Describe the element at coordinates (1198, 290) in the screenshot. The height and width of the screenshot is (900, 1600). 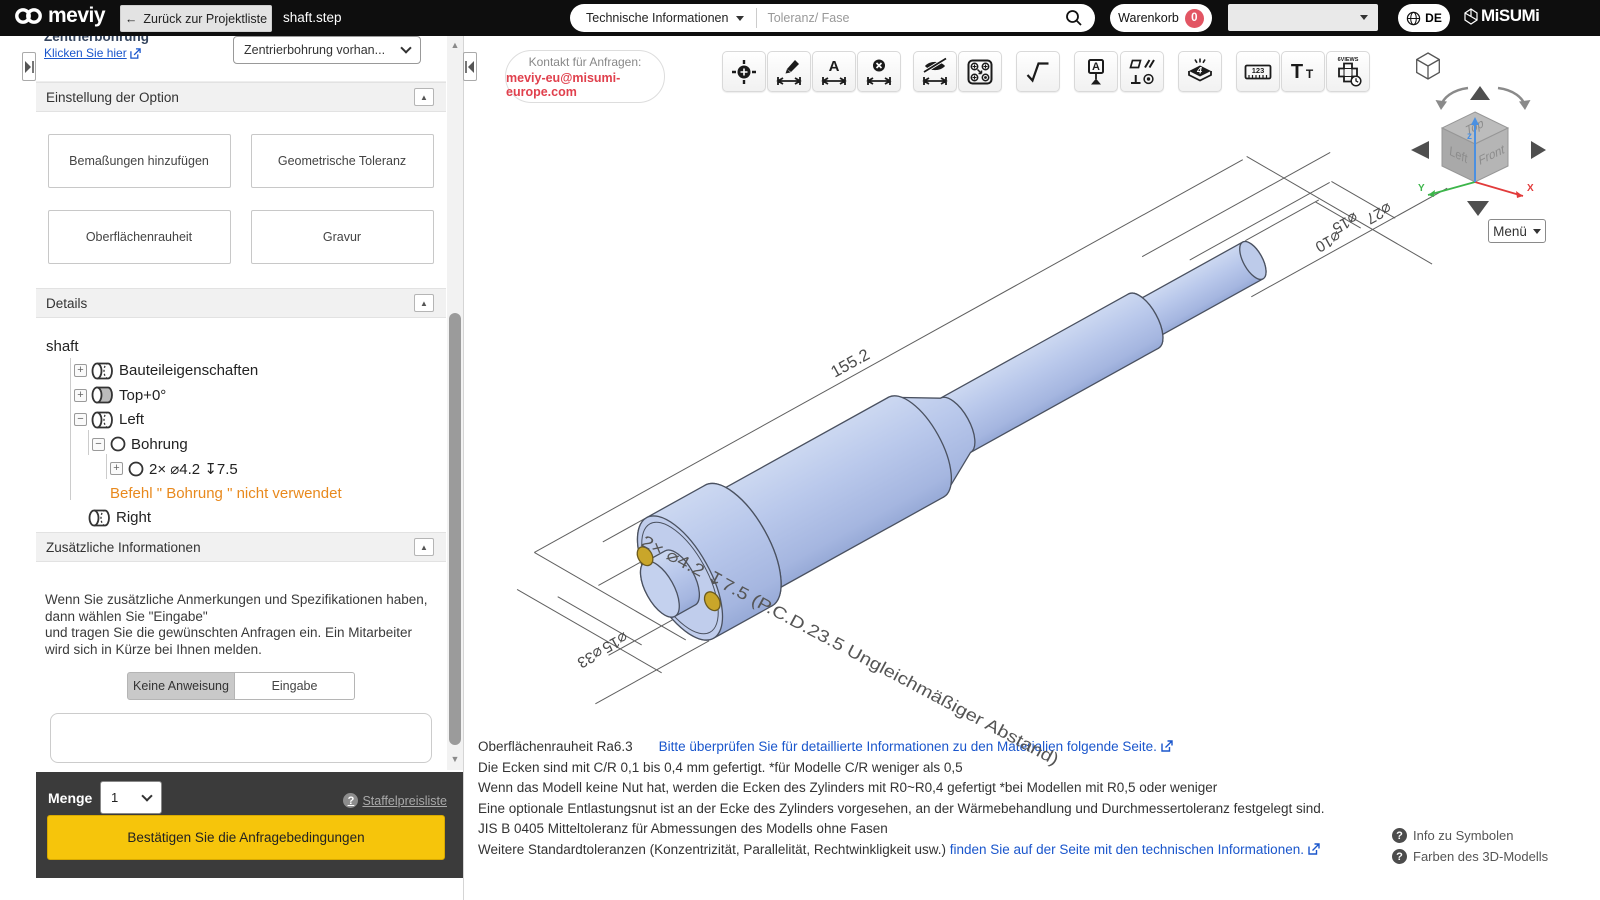
I see `shaft-tip-section` at that location.